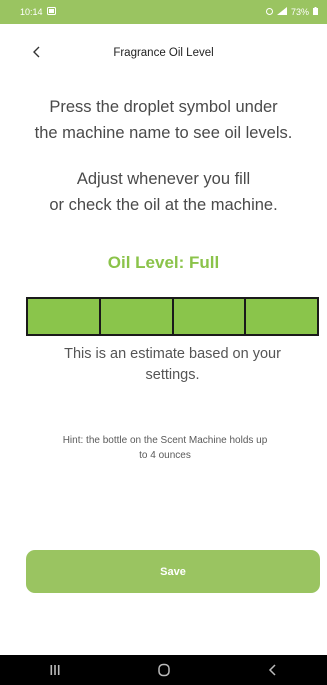 Image resolution: width=327 pixels, height=685 pixels. What do you see at coordinates (51, 12) in the screenshot?
I see `notification-icon` at bounding box center [51, 12].